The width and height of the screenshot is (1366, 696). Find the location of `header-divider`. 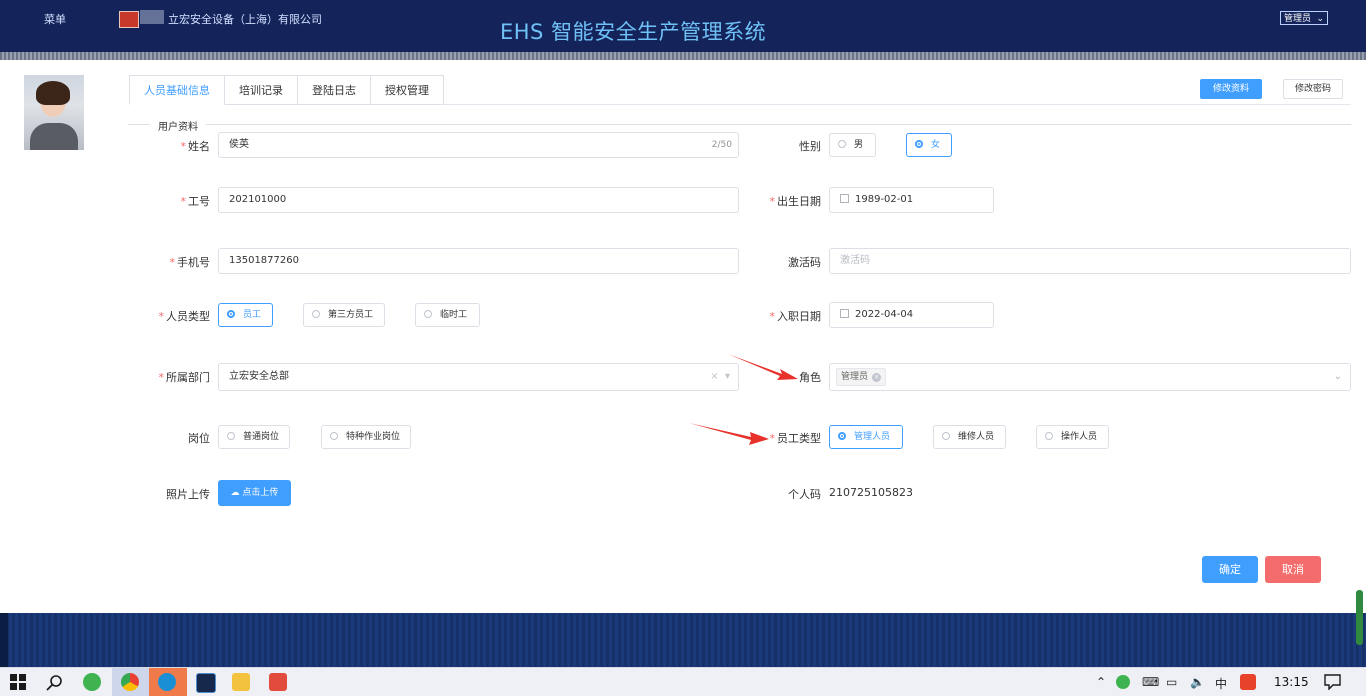

header-divider is located at coordinates (683, 56).